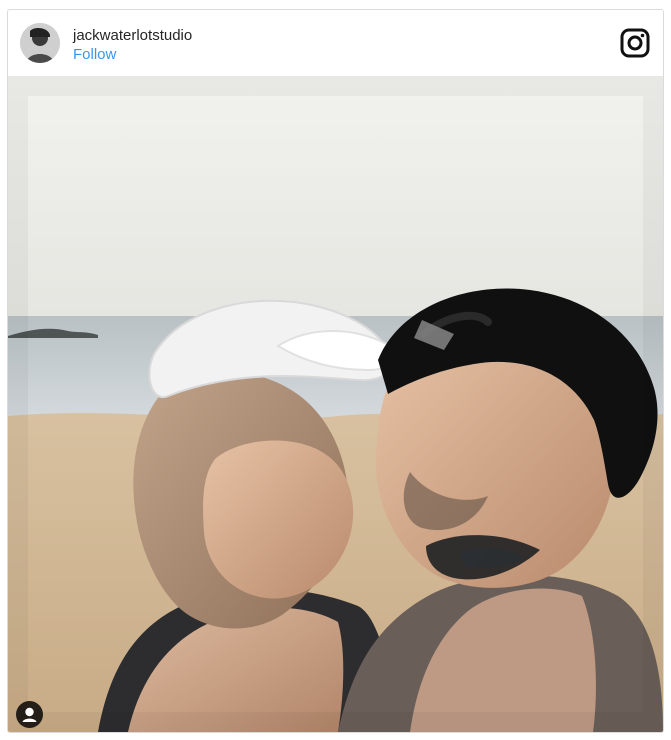 This screenshot has height=740, width=671. Describe the element at coordinates (94, 55) in the screenshot. I see `follow-link: Follow` at that location.